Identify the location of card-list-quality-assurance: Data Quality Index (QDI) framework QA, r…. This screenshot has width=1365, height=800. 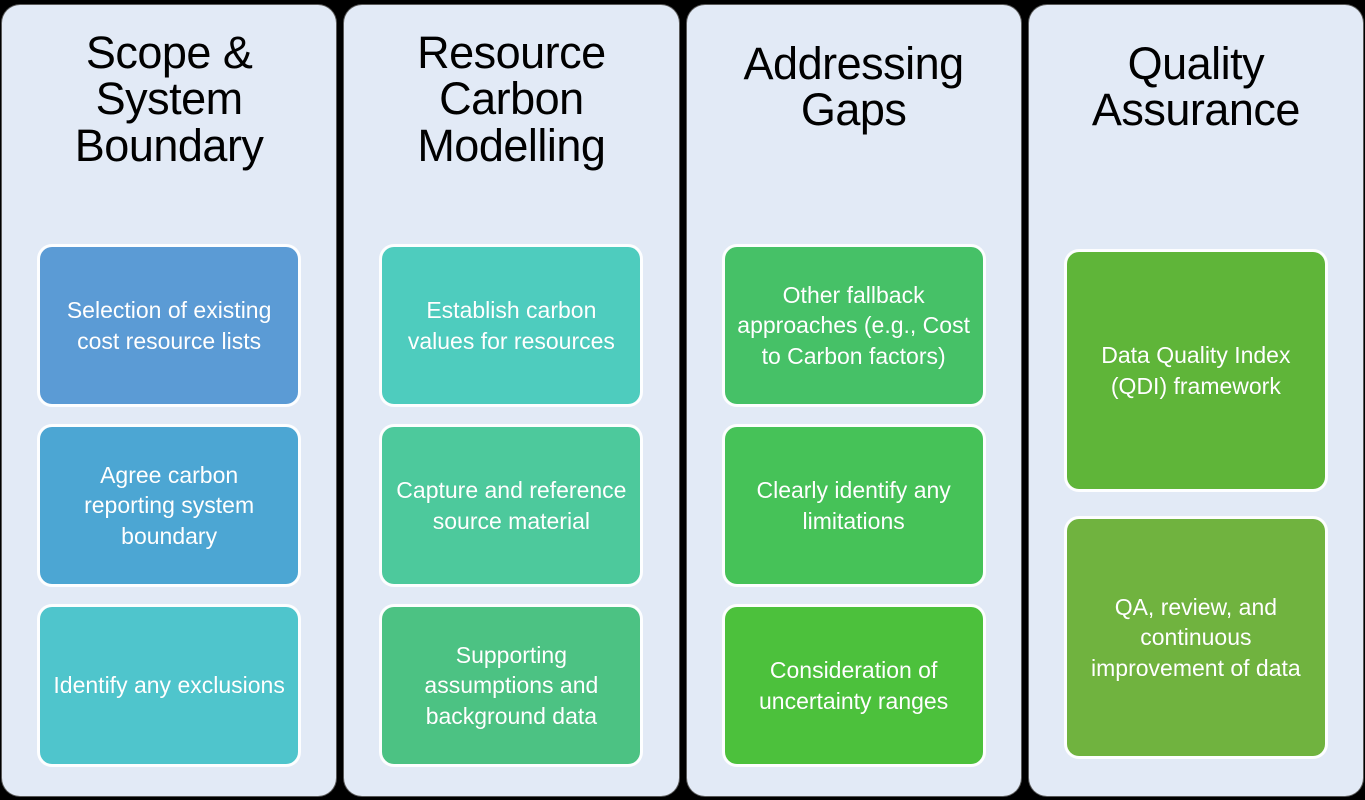
(1196, 504).